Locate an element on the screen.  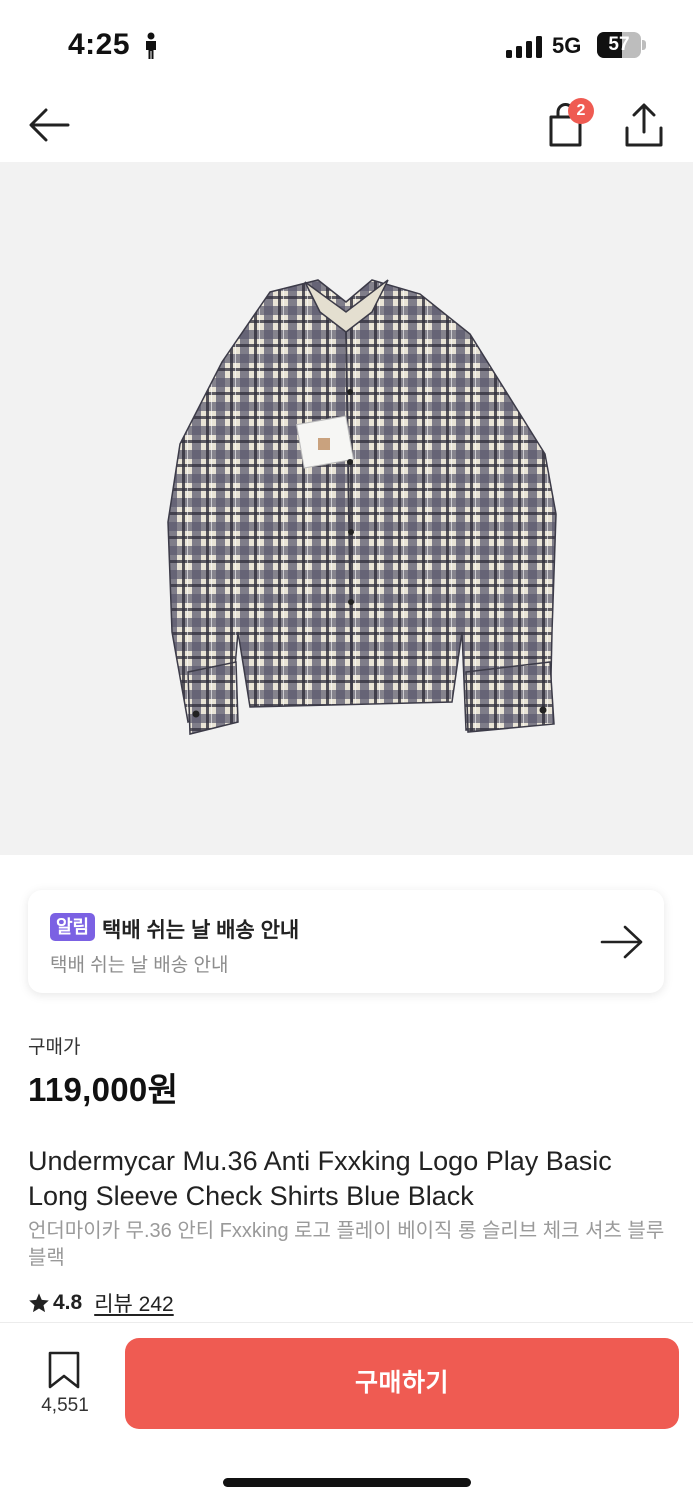
arrow-right-icon is located at coordinates (622, 942).